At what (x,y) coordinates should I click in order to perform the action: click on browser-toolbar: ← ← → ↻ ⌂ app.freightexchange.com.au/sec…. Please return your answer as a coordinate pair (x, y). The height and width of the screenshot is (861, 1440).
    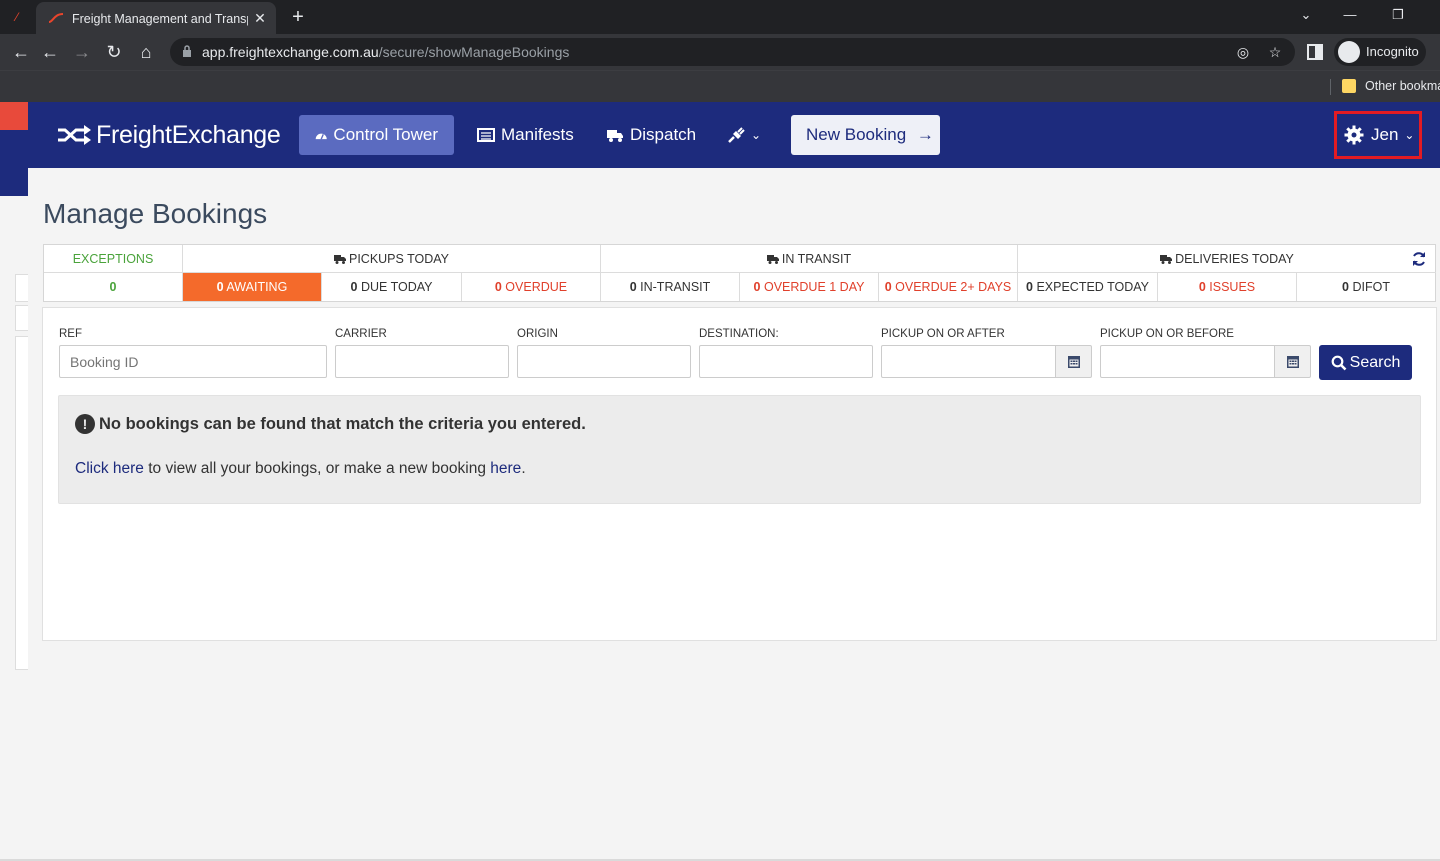
    Looking at the image, I should click on (720, 52).